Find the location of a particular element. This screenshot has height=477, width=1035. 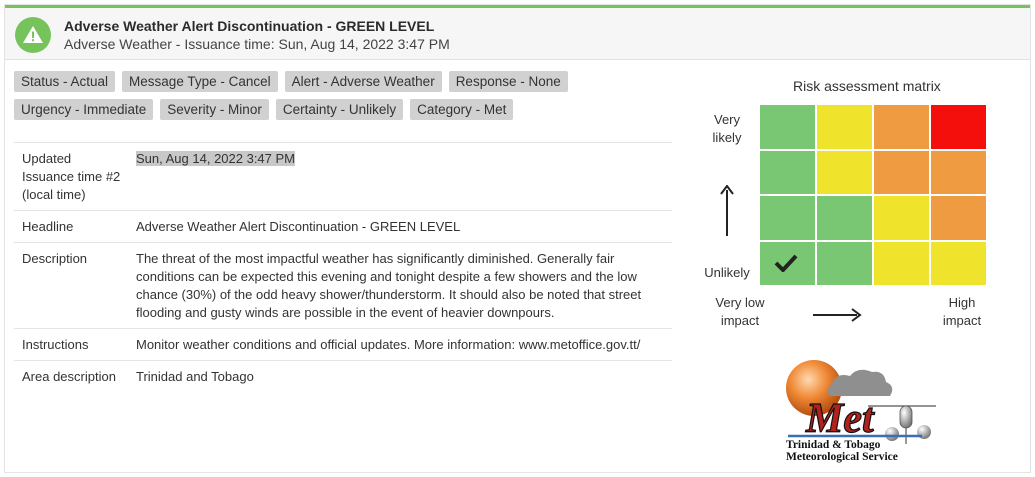

impact-low-label: Very low impact is located at coordinates (740, 311).